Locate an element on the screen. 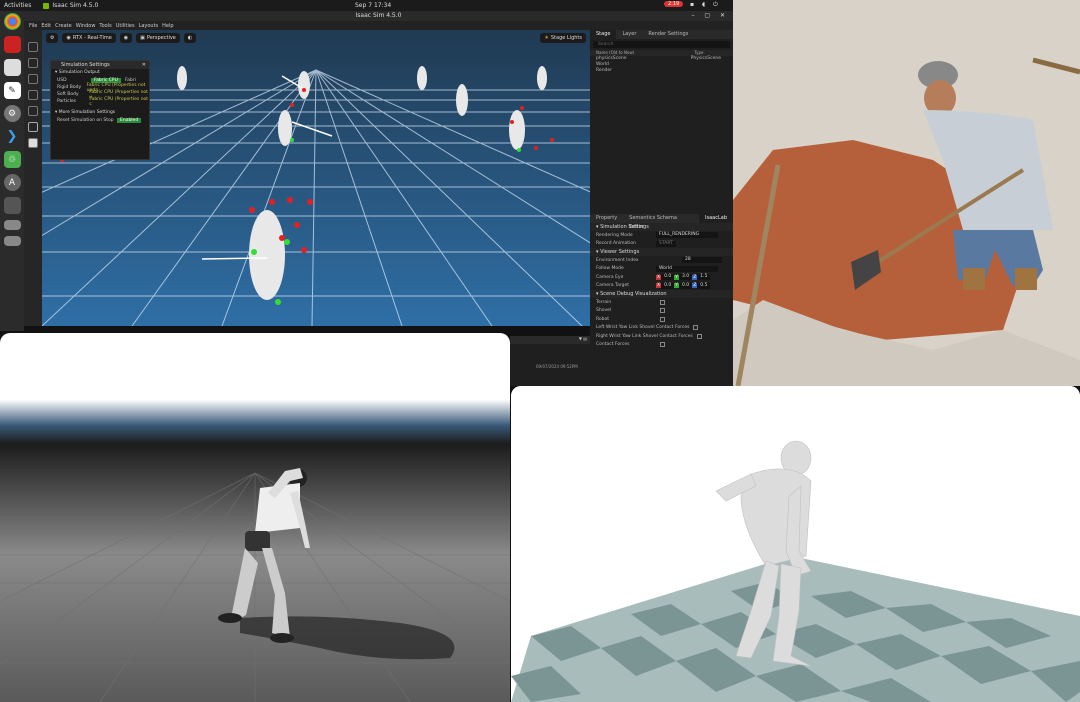 The height and width of the screenshot is (702, 1080). rendering-mode-select: FULL_RENDERING is located at coordinates (687, 235).